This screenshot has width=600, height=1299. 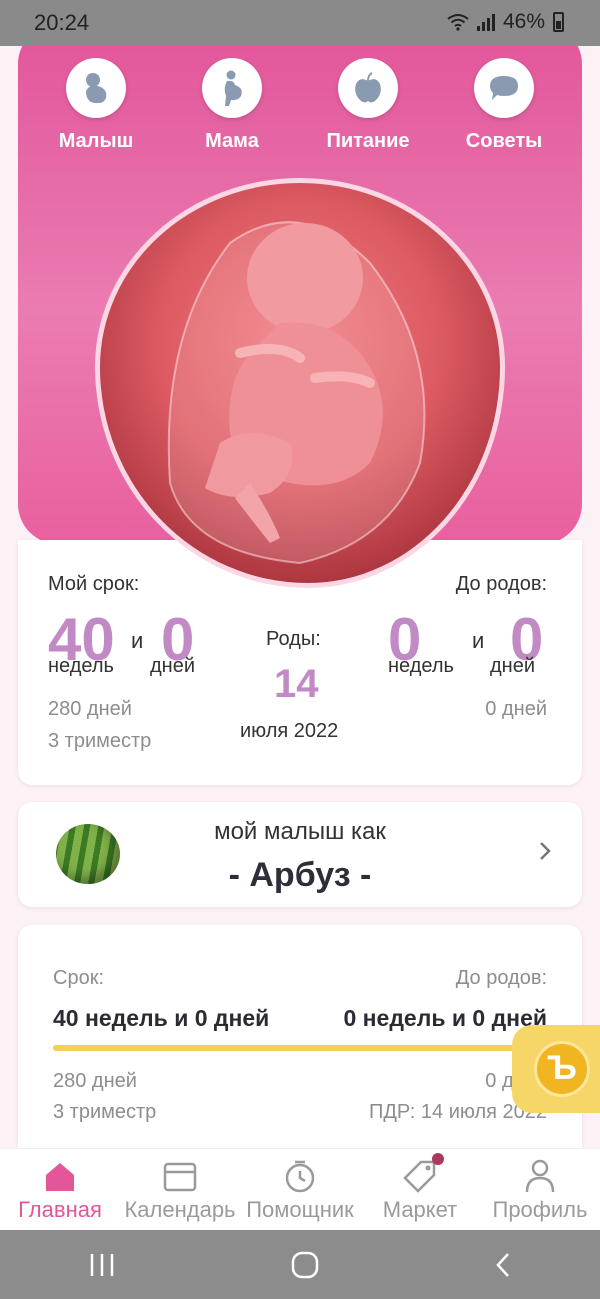 What do you see at coordinates (180, 1209) in the screenshot?
I see `tab-label: Календарь` at bounding box center [180, 1209].